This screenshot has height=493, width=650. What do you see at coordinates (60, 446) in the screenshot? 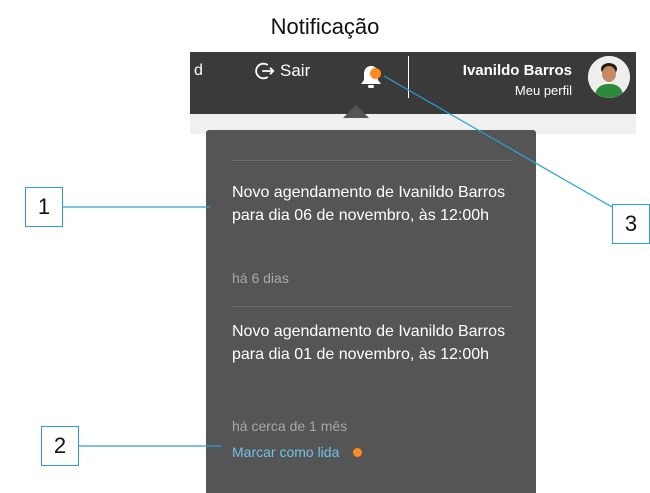
I see `callout-2: 2` at bounding box center [60, 446].